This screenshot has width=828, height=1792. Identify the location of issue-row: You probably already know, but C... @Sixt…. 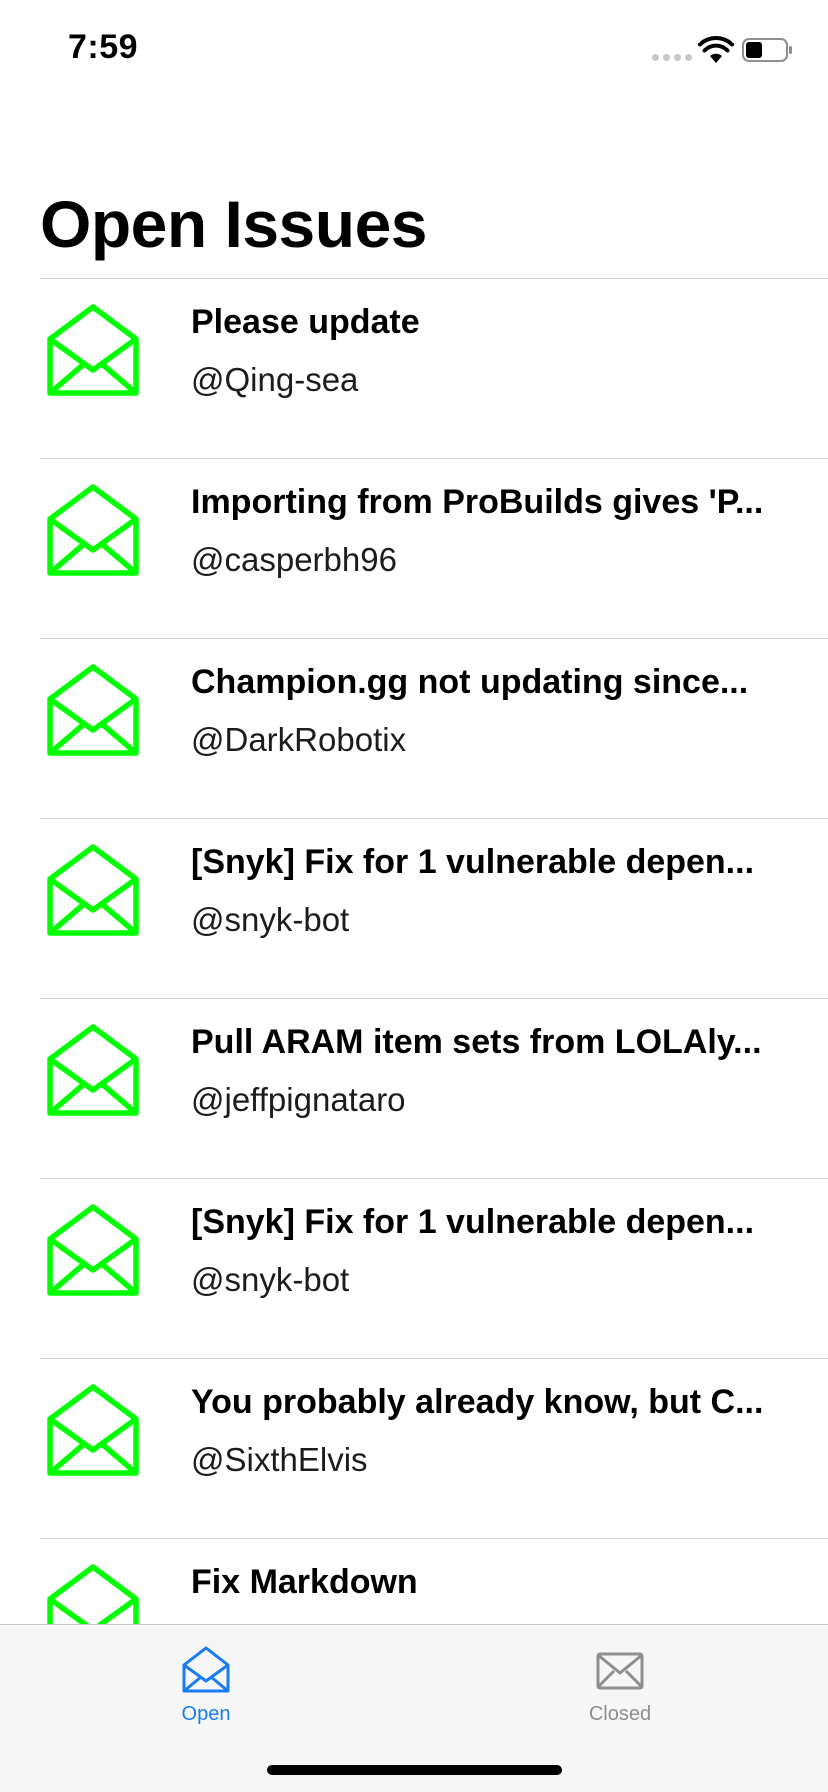
(434, 1448).